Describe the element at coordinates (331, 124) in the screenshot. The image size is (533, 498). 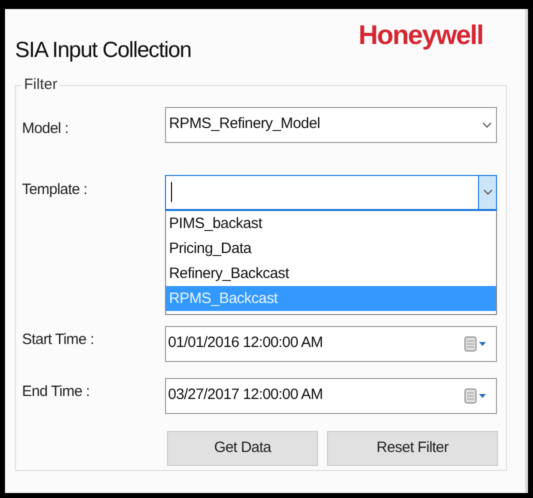
I see `dropdown-field: RPMS_Refinery_Model` at that location.